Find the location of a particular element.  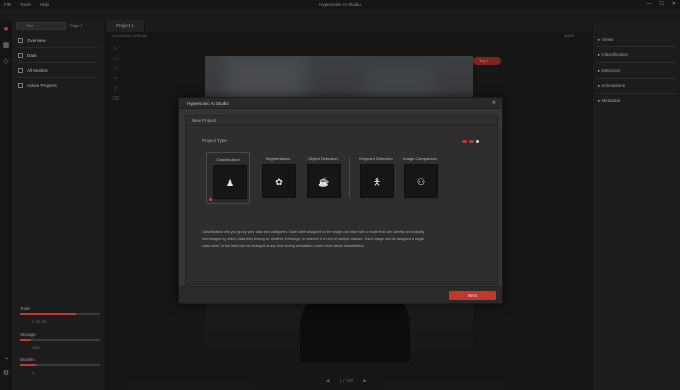

tab-bar: Project 1 is located at coordinates (349, 26).